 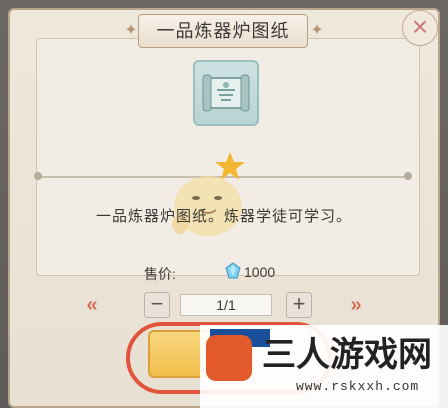 What do you see at coordinates (260, 272) in the screenshot?
I see `price-value: 1000` at bounding box center [260, 272].